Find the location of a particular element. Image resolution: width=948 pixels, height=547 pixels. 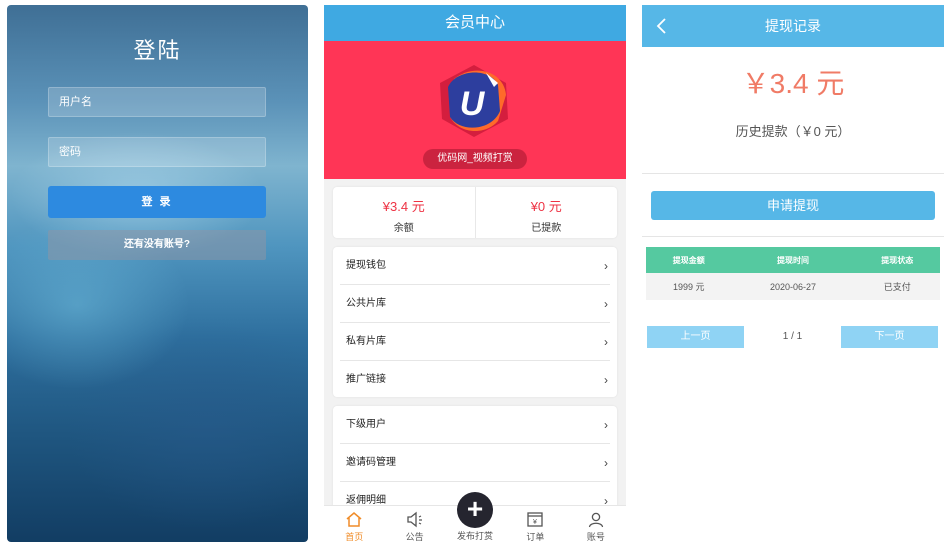

tab-account: 账号 is located at coordinates (596, 524).